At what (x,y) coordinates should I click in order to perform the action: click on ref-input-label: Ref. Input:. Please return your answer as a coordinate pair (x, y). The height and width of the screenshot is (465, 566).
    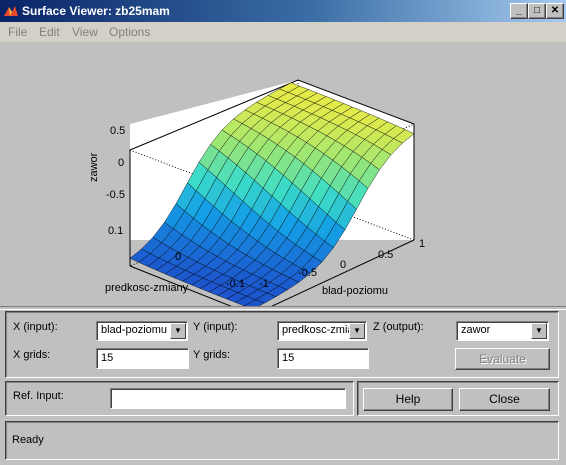
    Looking at the image, I should click on (38, 396).